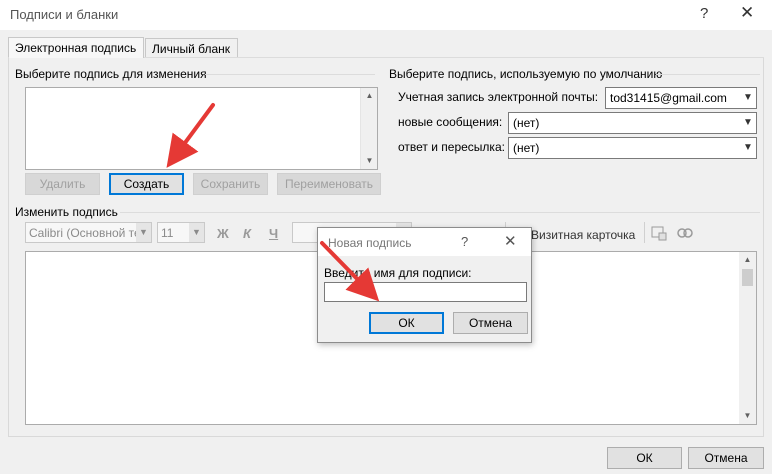 The height and width of the screenshot is (474, 772). I want to click on arrow-to-create-icon, so click(190, 135).